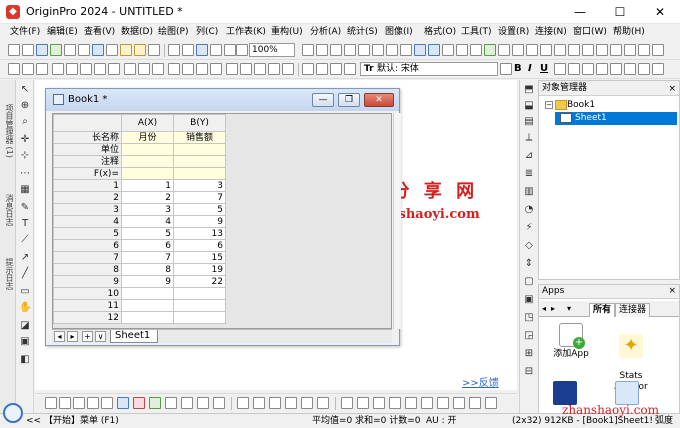 The image size is (680, 428). I want to click on arrange-icon, so click(158, 69).